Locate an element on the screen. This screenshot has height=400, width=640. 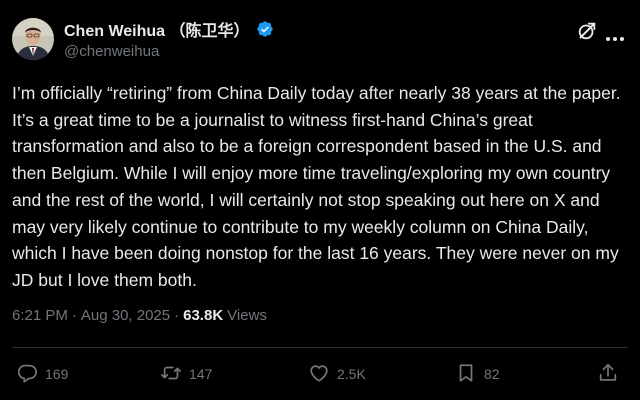
like-button: 2.5K is located at coordinates (337, 374).